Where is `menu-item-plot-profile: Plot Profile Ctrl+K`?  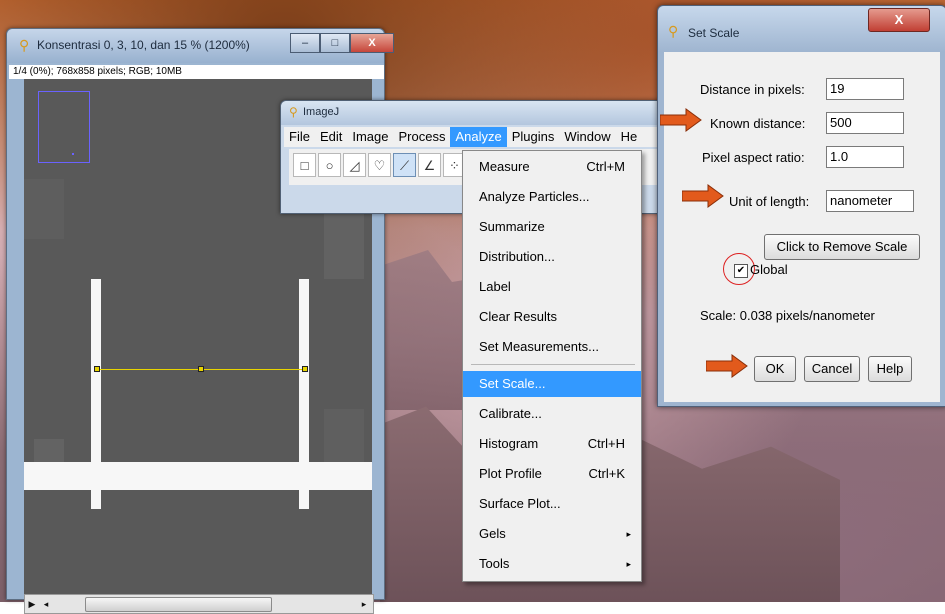 menu-item-plot-profile: Plot Profile Ctrl+K is located at coordinates (552, 474).